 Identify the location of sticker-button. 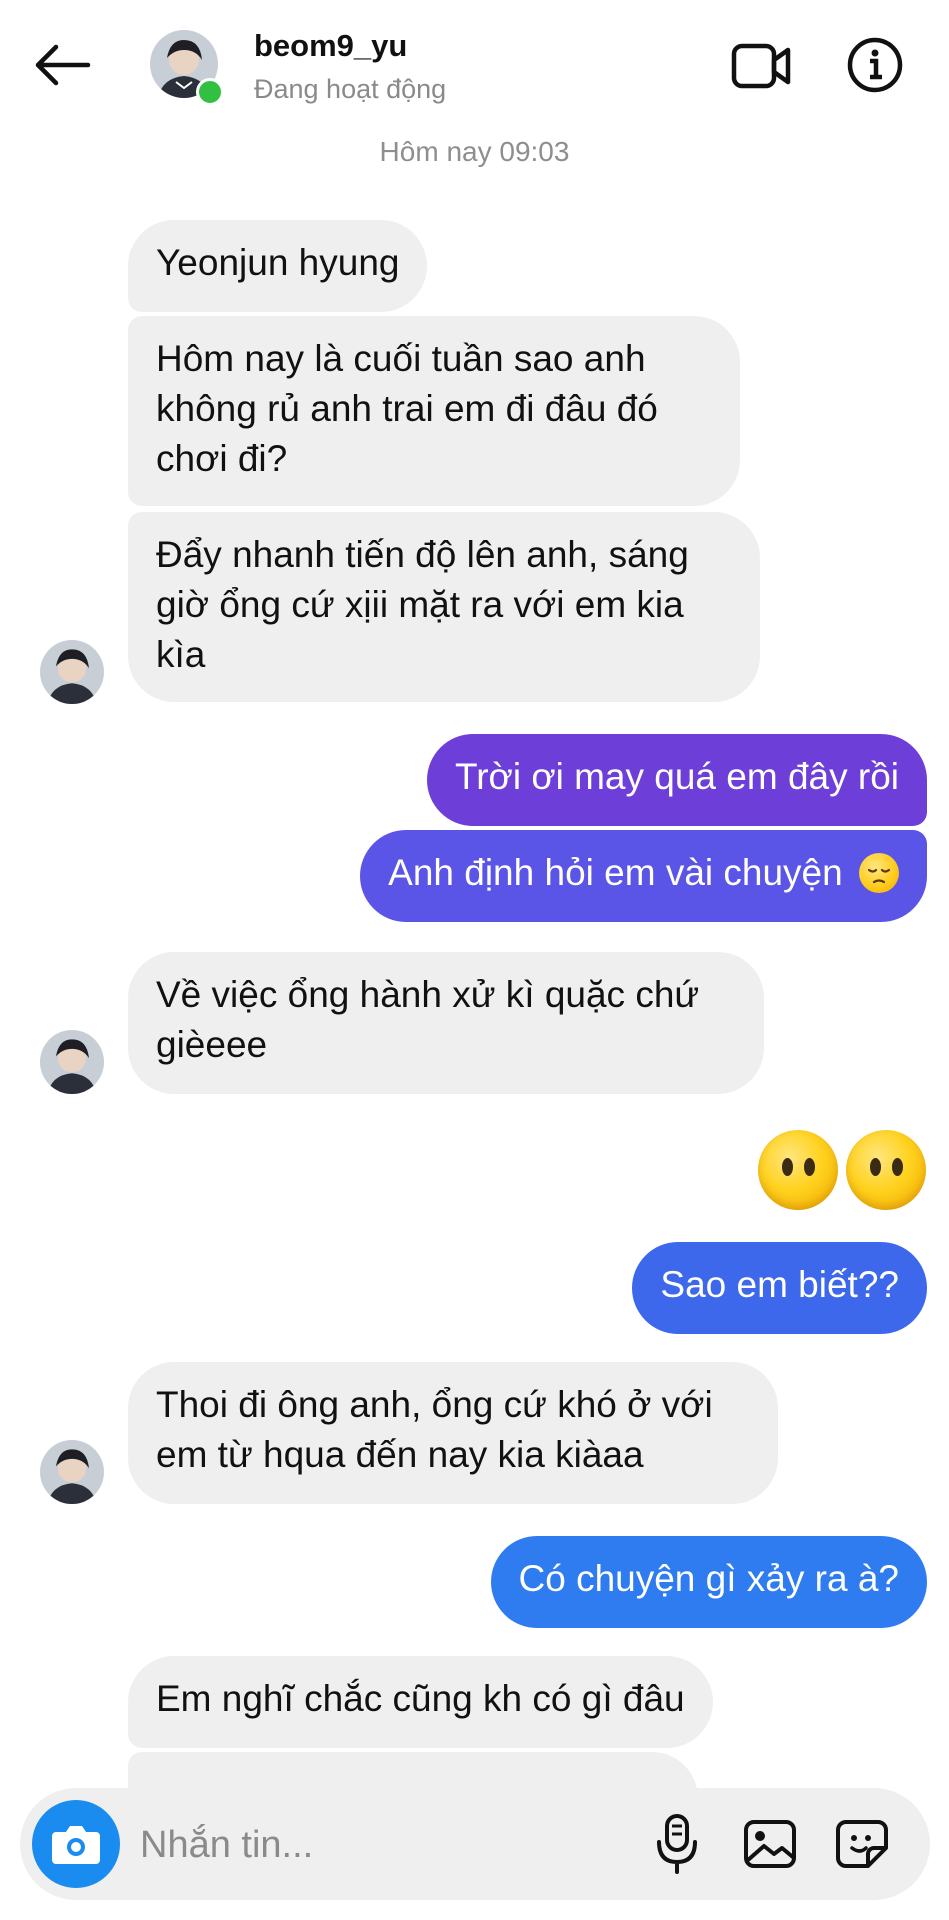
(862, 1844).